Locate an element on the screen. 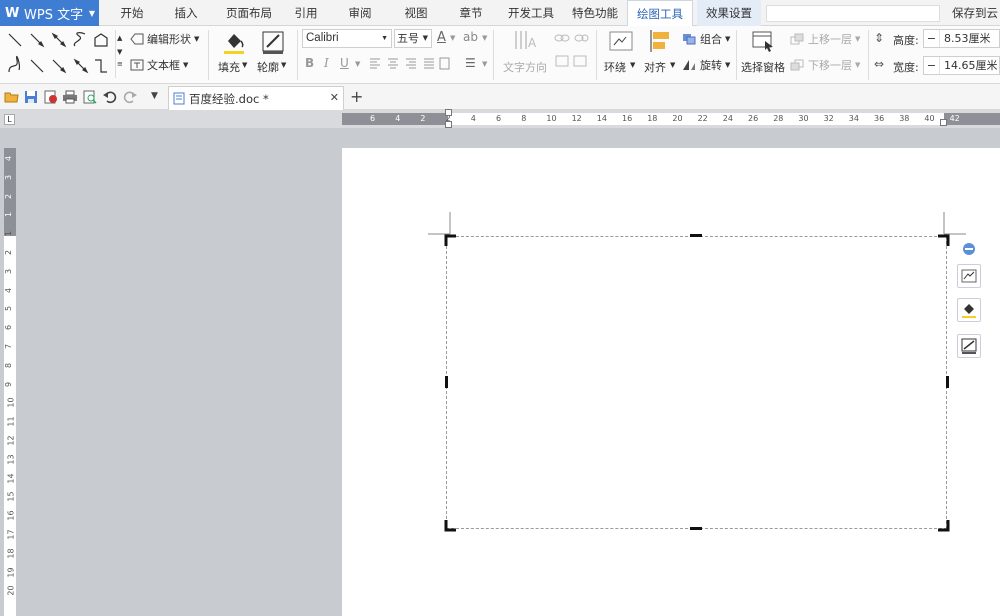  tab-special-features: 特色功能 is located at coordinates (595, 13).